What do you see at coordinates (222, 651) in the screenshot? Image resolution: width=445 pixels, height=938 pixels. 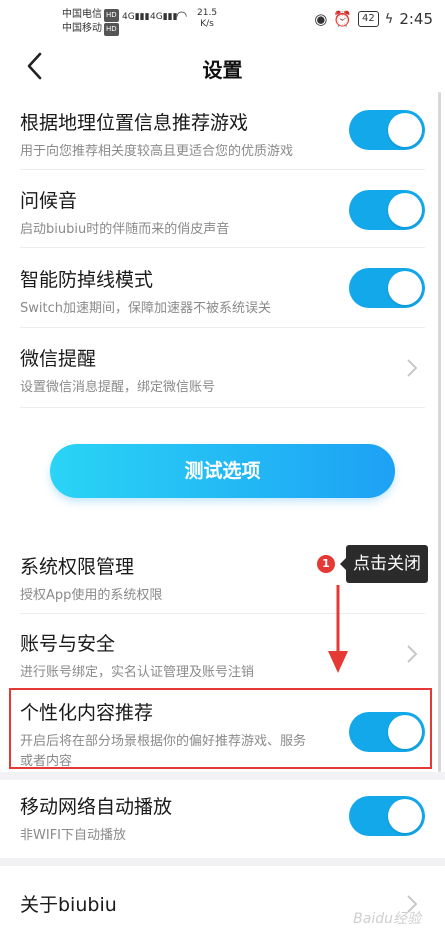 I see `setting-account-security: 账号与安全 进行账号绑定，实名认证管理及账号注销` at bounding box center [222, 651].